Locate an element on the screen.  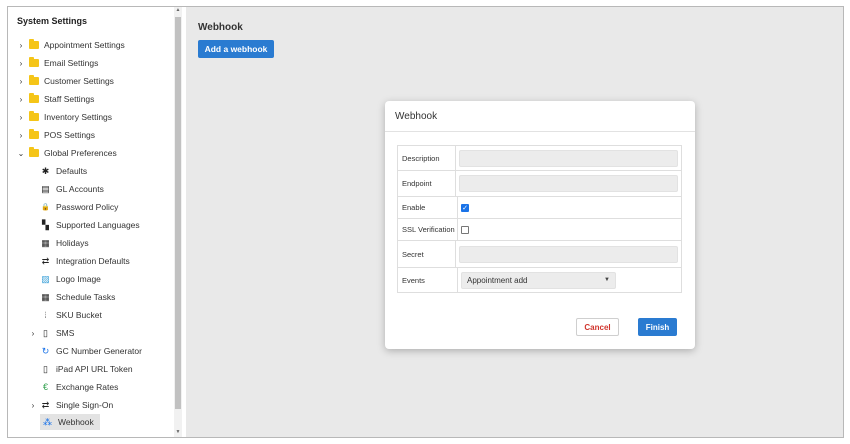
tree-folder-staff-settings: › Staff Settings is located at coordinates (55, 99).